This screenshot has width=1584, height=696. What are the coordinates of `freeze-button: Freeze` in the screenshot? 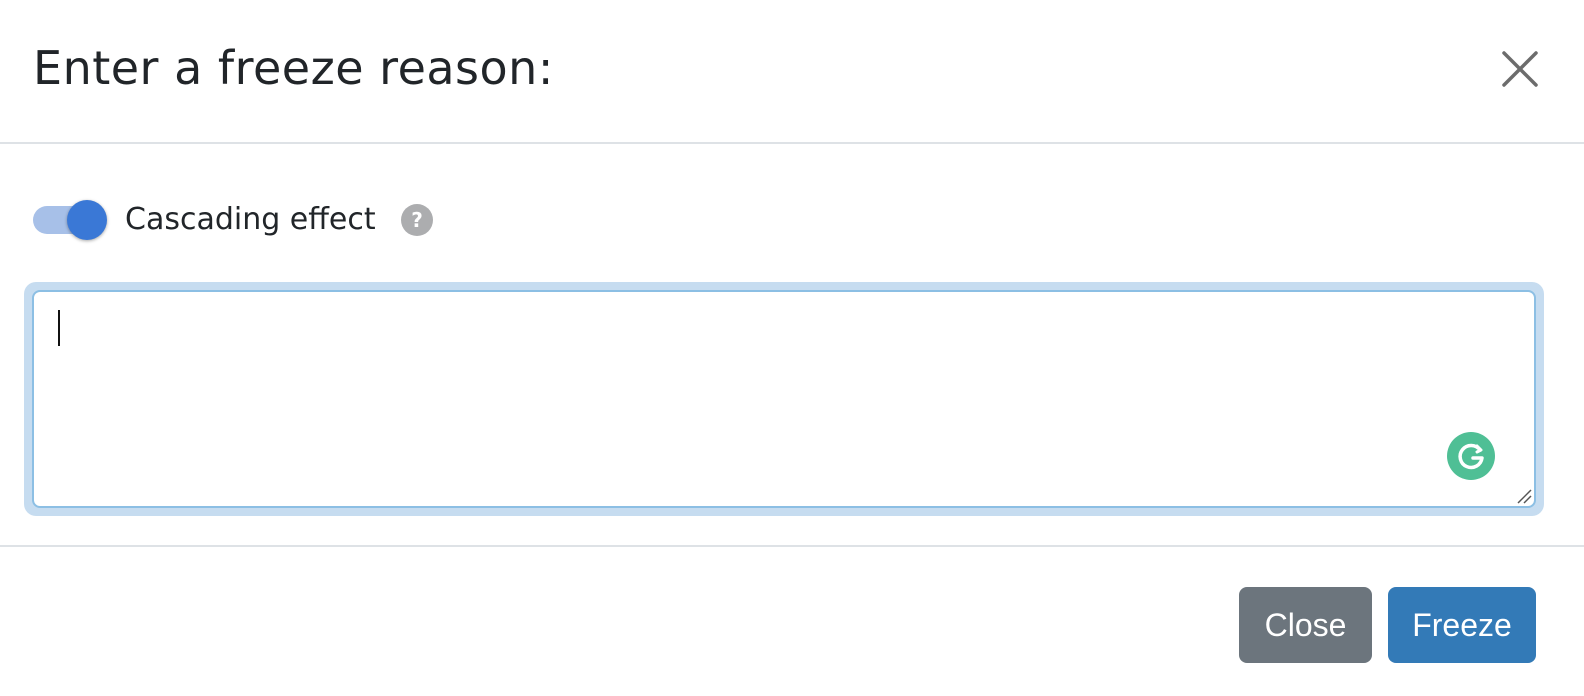 It's located at (1462, 625).